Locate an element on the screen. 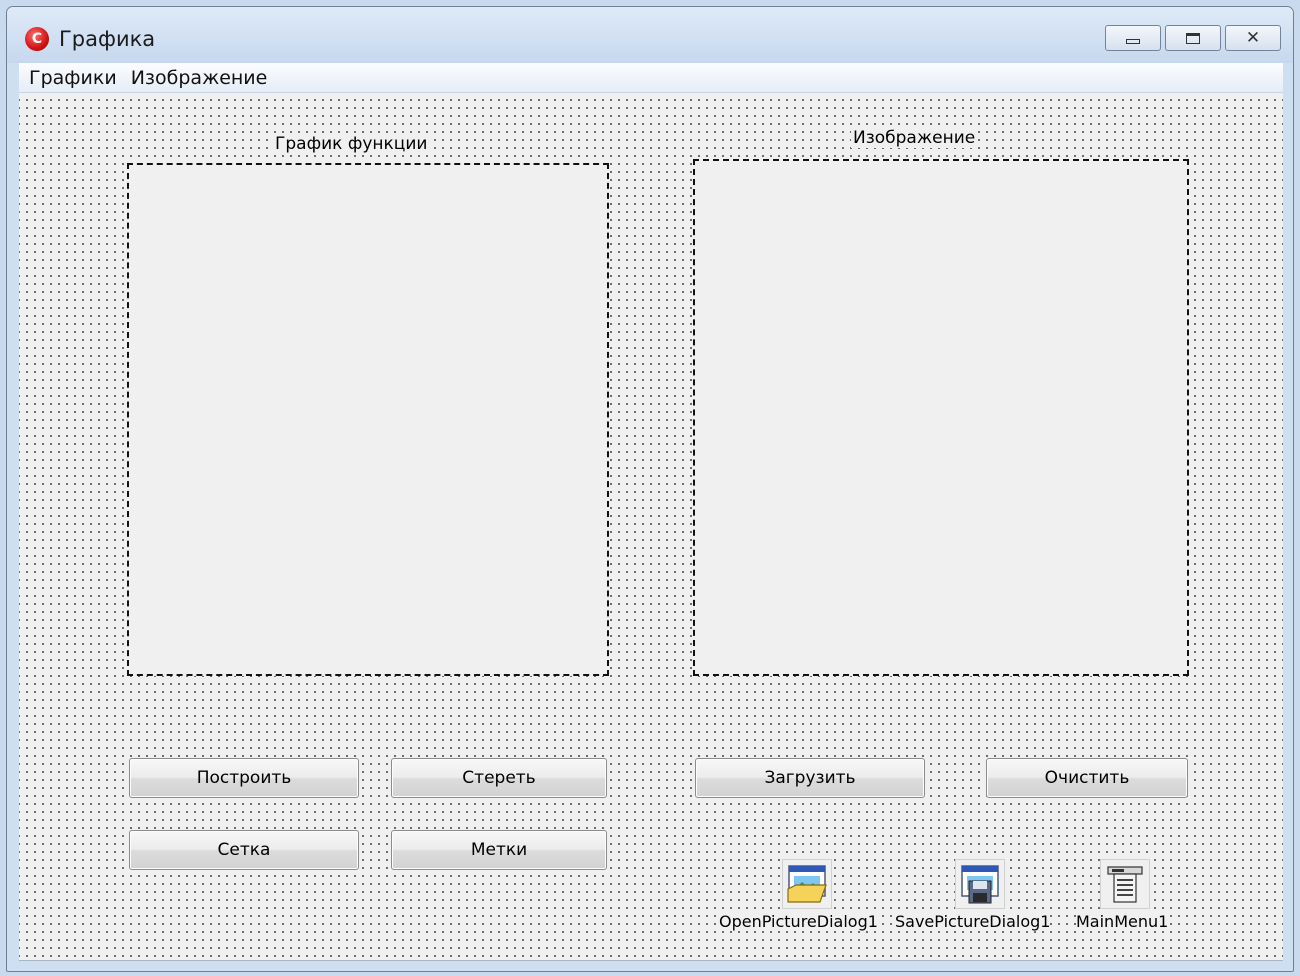 This screenshot has height=976, width=1300. maximize-button is located at coordinates (1193, 38).